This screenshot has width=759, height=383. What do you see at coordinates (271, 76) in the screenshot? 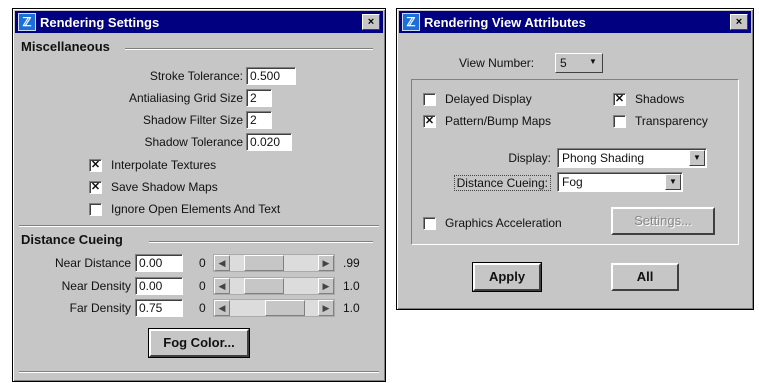
I see `stroke-tolerance-input: 0.500` at bounding box center [271, 76].